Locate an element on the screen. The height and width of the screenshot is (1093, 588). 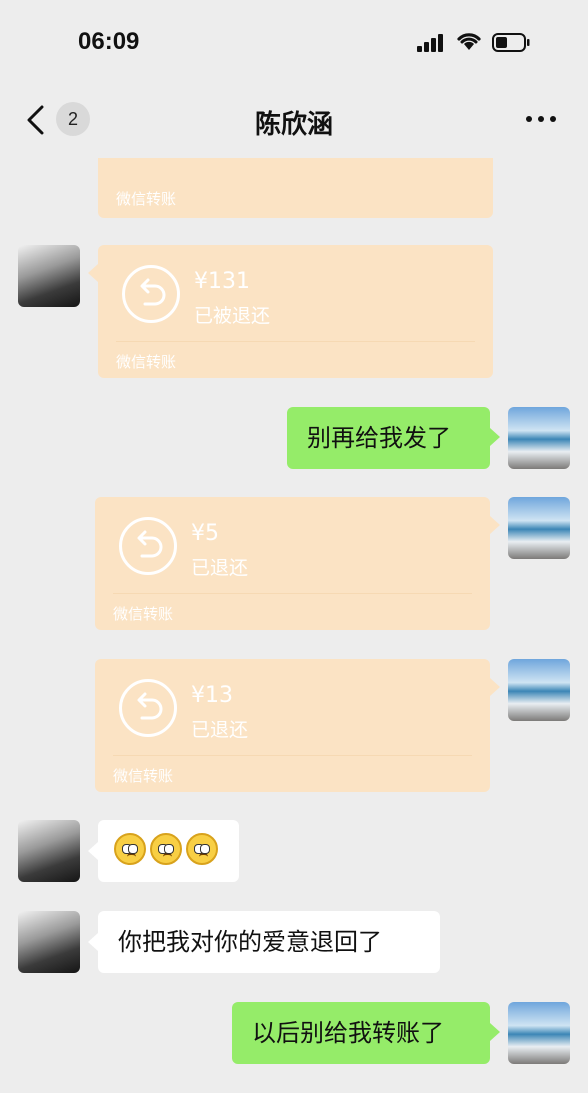
cellular-signal-icon is located at coordinates (431, 43).